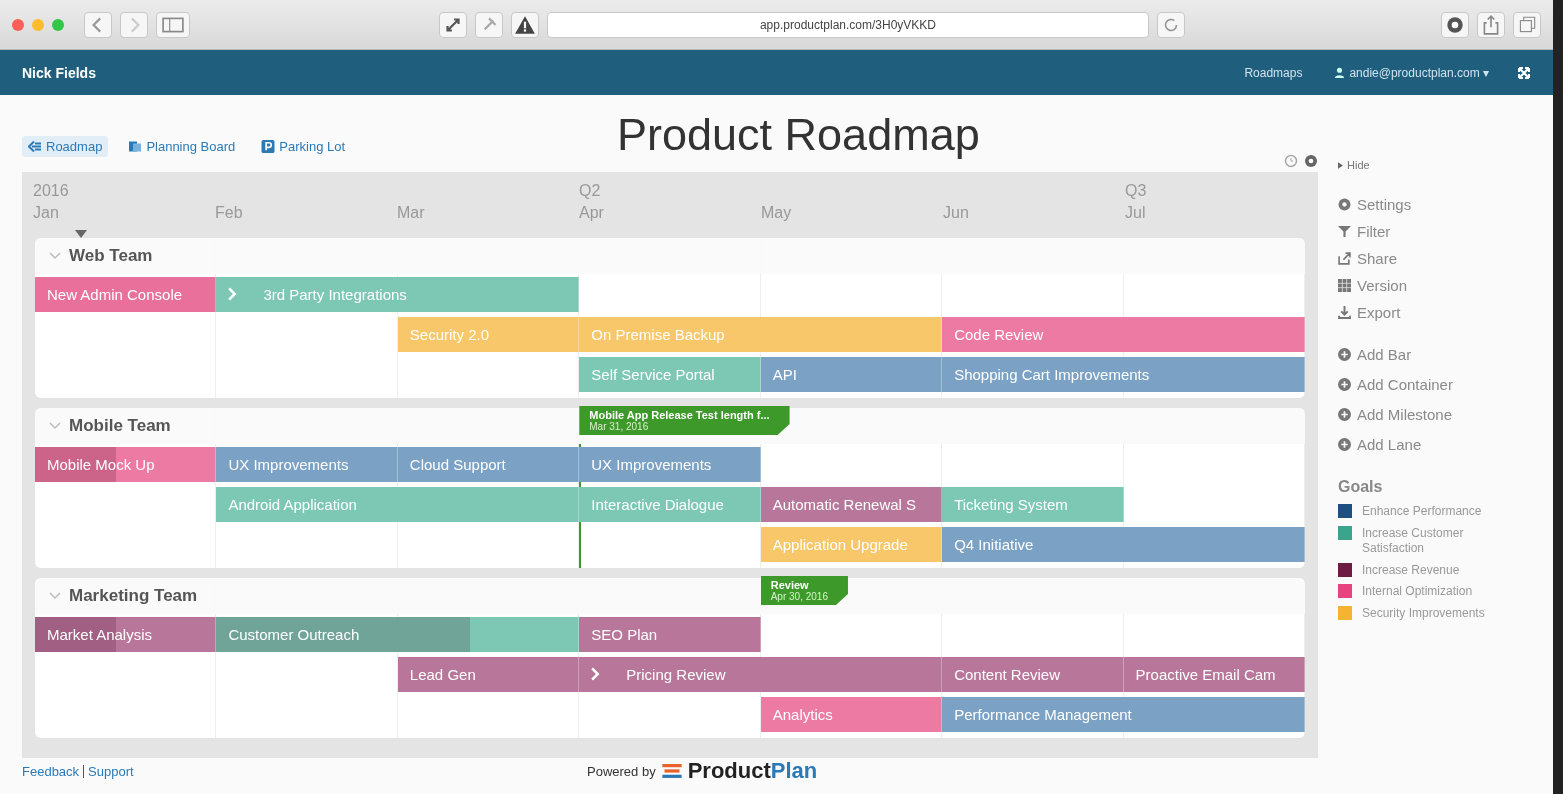 This screenshot has width=1563, height=794. Describe the element at coordinates (1123, 714) in the screenshot. I see `roadmap-bar: Performance Management` at that location.